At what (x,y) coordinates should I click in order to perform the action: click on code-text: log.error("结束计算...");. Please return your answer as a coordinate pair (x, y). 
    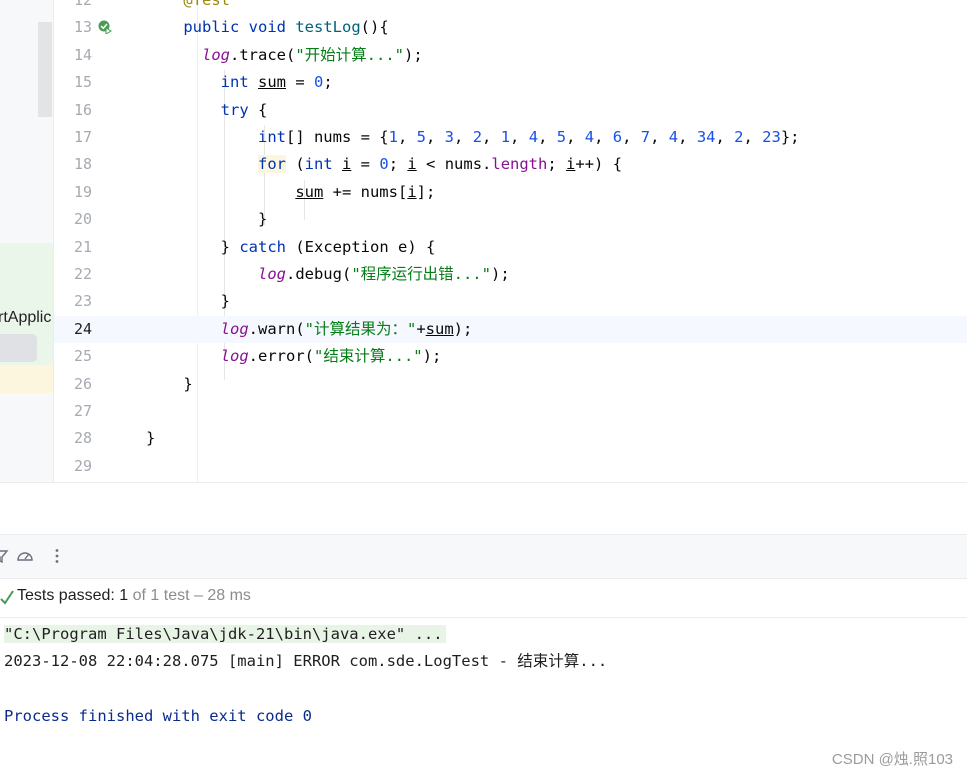
    Looking at the image, I should click on (294, 356).